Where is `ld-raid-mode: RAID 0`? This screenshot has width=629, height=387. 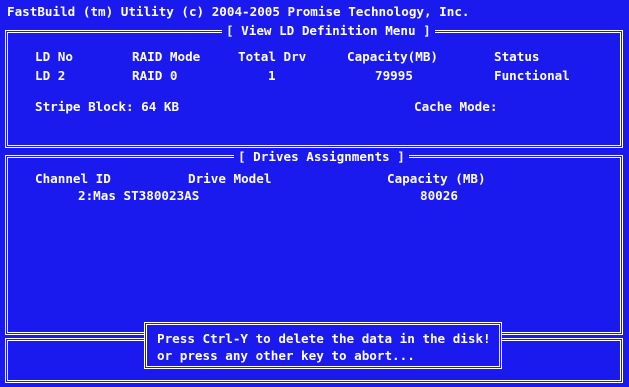 ld-raid-mode: RAID 0 is located at coordinates (155, 75).